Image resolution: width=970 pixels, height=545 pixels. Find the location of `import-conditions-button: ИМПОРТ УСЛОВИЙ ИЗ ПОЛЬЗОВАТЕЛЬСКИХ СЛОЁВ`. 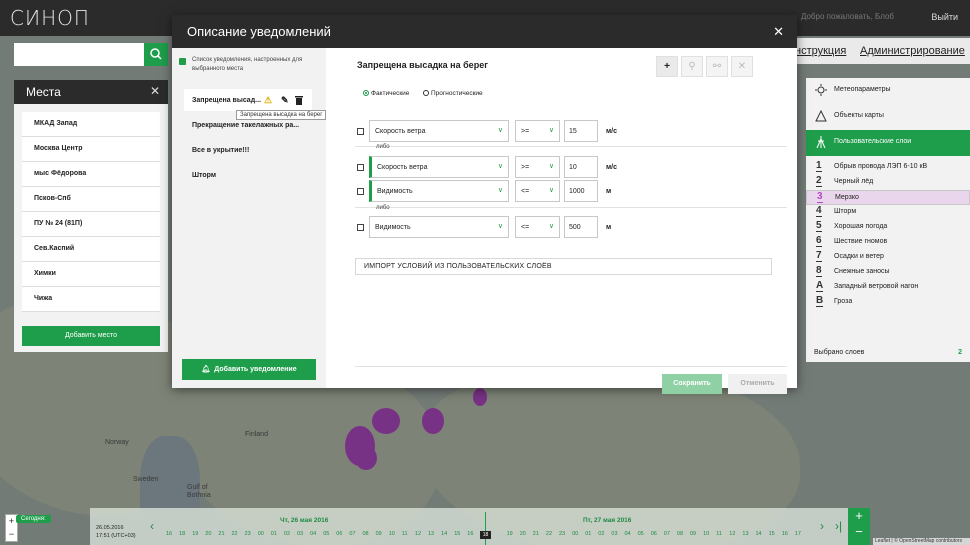

import-conditions-button: ИМПОРТ УСЛОВИЙ ИЗ ПОЛЬЗОВАТЕЛЬСКИХ СЛОЁВ is located at coordinates (563, 266).